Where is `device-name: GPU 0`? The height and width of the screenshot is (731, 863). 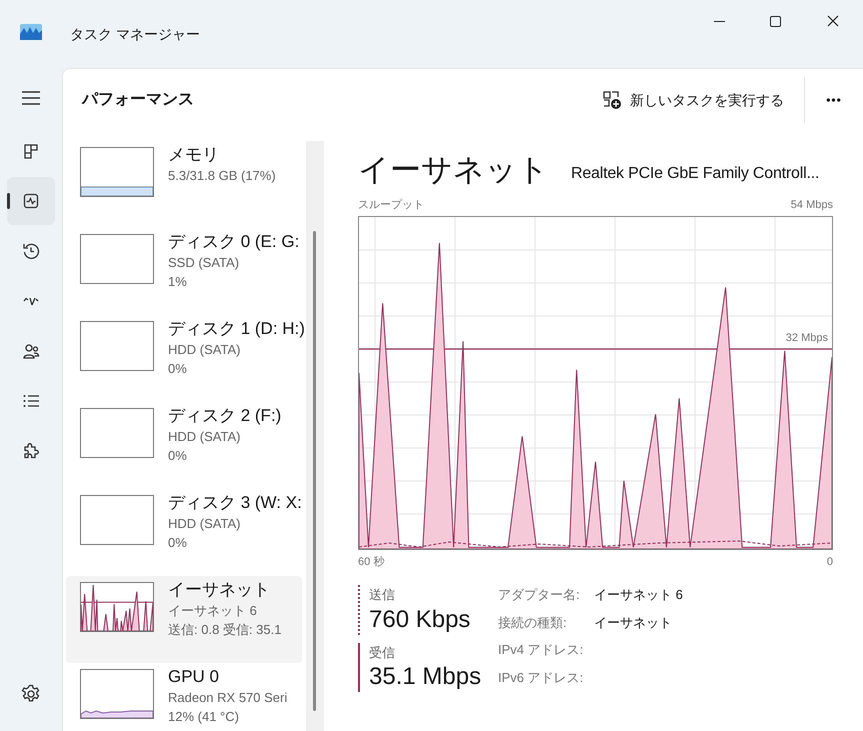
device-name: GPU 0 is located at coordinates (194, 677).